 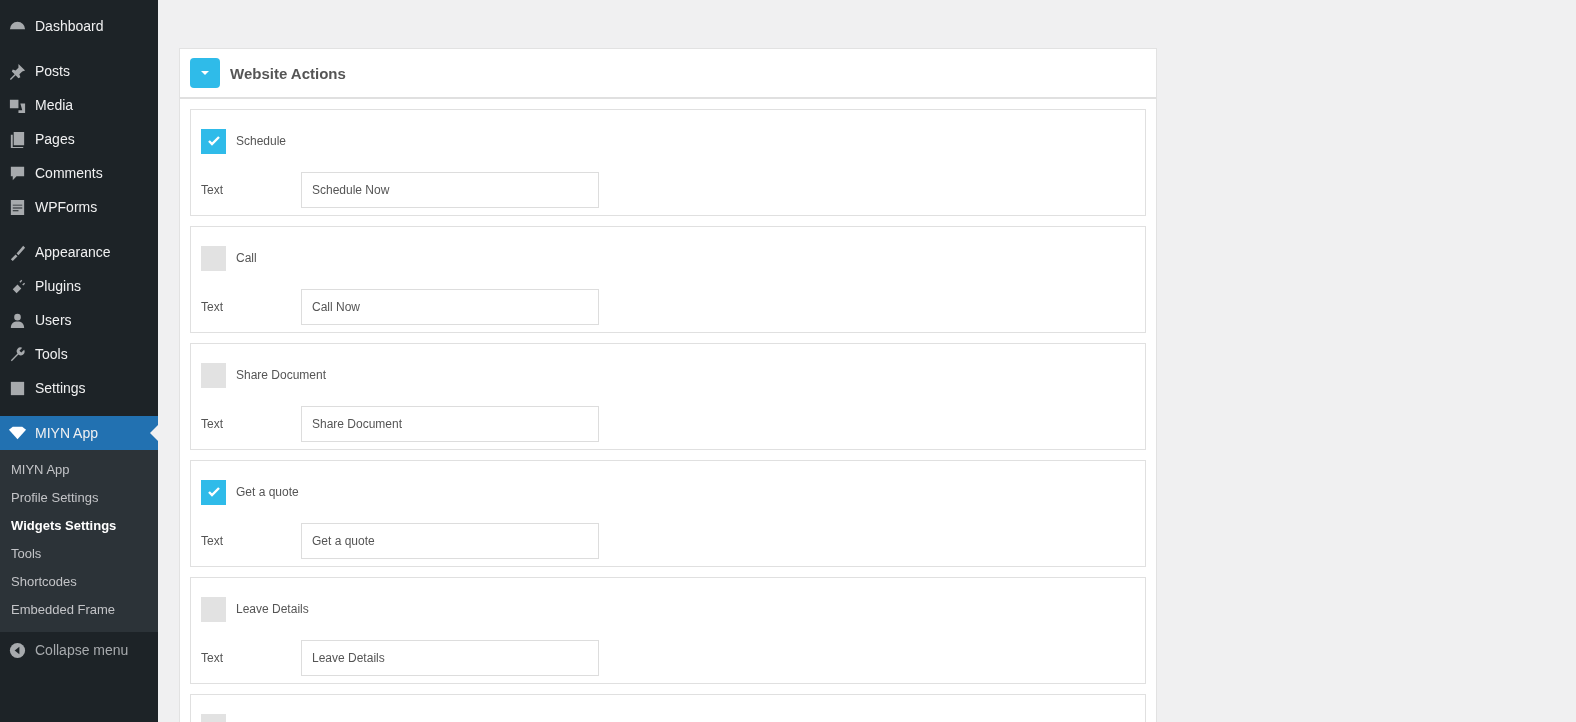 What do you see at coordinates (17, 207) in the screenshot?
I see `form-icon` at bounding box center [17, 207].